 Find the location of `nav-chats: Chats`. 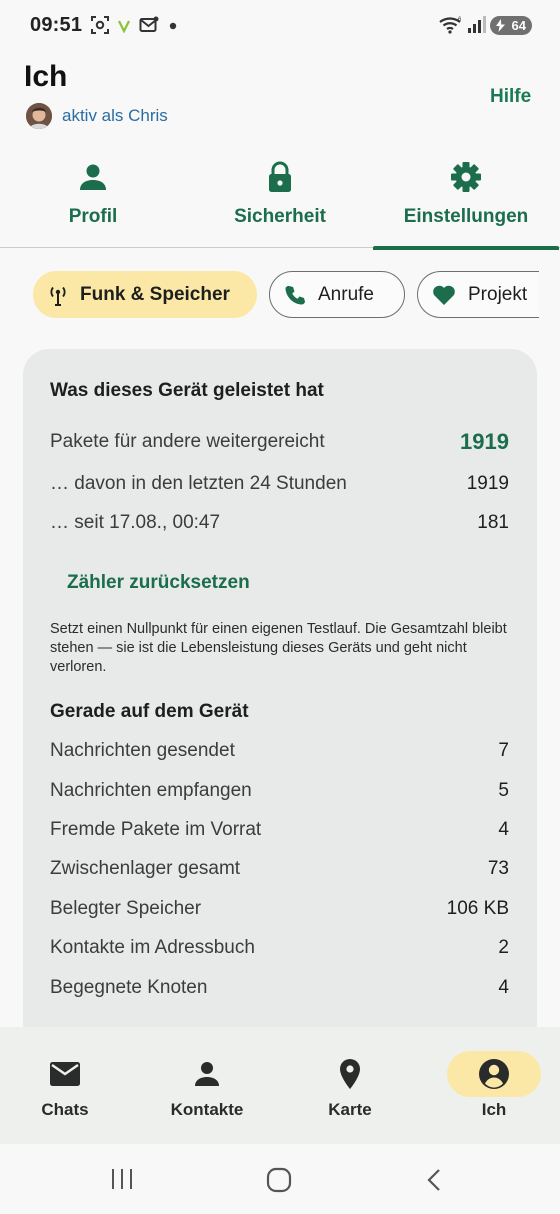

nav-chats: Chats is located at coordinates (67, 1085).